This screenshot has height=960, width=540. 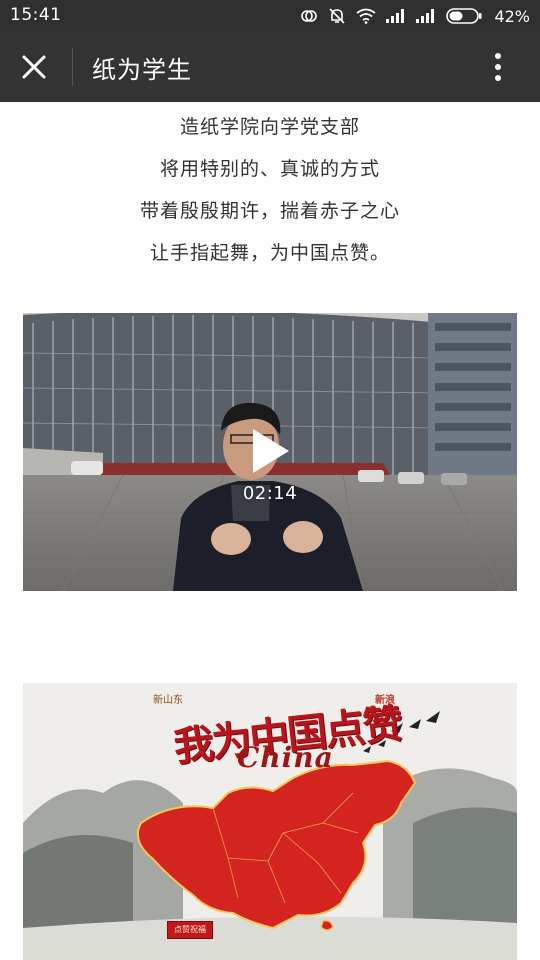 What do you see at coordinates (269, 211) in the screenshot?
I see `article-line: 带着殷殷期许，揣着赤子之心` at bounding box center [269, 211].